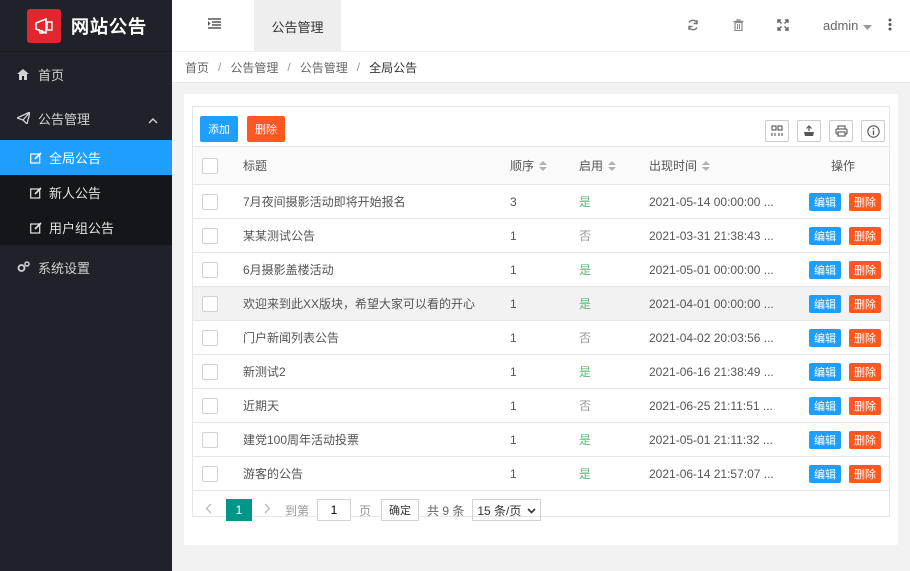 The image size is (910, 571). I want to click on info-icon, so click(873, 131).